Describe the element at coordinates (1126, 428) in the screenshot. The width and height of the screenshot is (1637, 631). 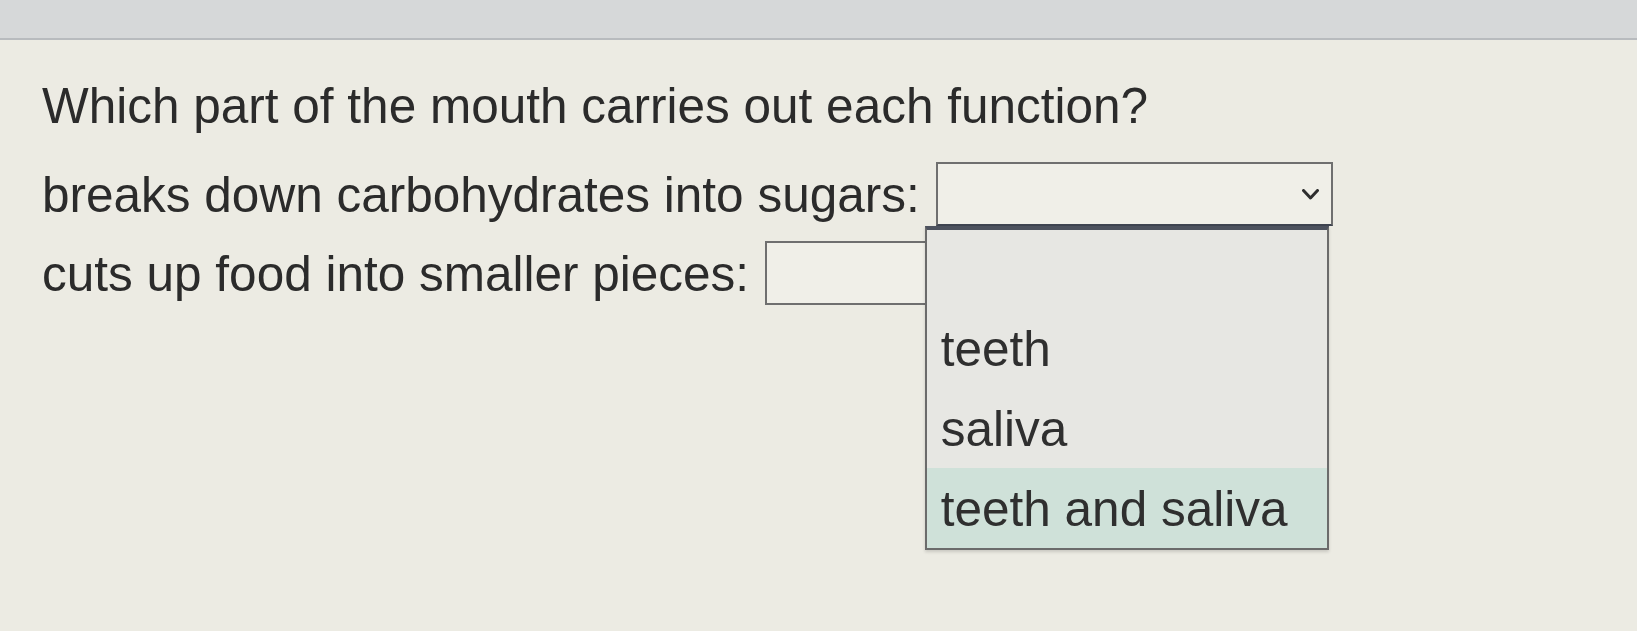
I see `dropdown-option: saliva` at that location.